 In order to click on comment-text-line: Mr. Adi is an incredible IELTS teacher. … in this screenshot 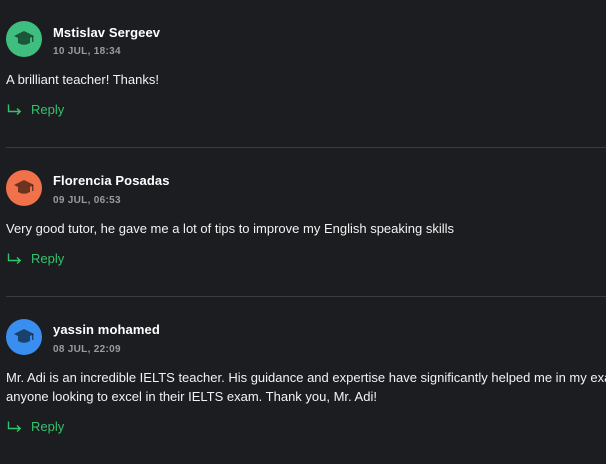, I will do `click(306, 377)`.